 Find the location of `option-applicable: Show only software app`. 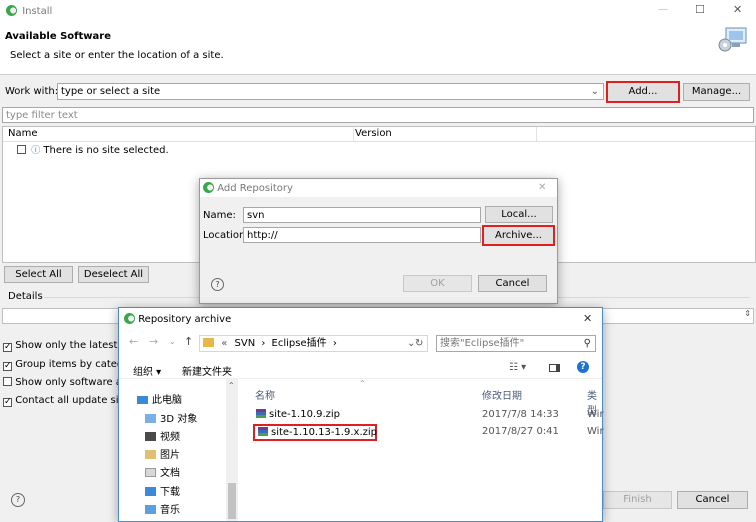

option-applicable: Show only software app is located at coordinates (69, 382).